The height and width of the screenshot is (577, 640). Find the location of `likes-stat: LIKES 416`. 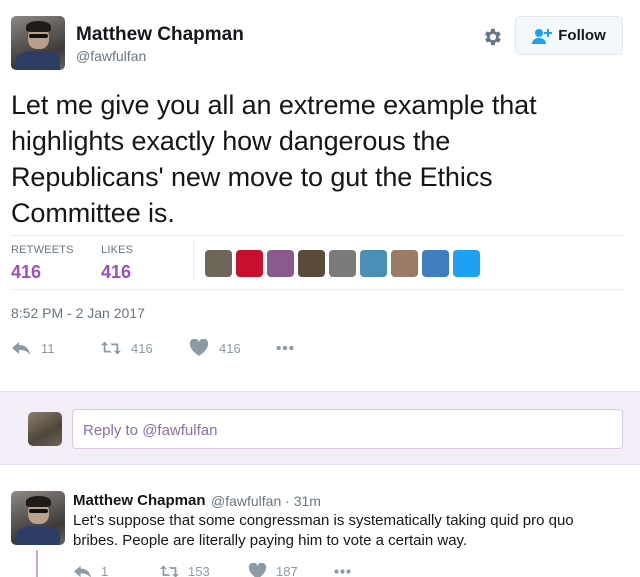

likes-stat: LIKES 416 is located at coordinates (117, 263).